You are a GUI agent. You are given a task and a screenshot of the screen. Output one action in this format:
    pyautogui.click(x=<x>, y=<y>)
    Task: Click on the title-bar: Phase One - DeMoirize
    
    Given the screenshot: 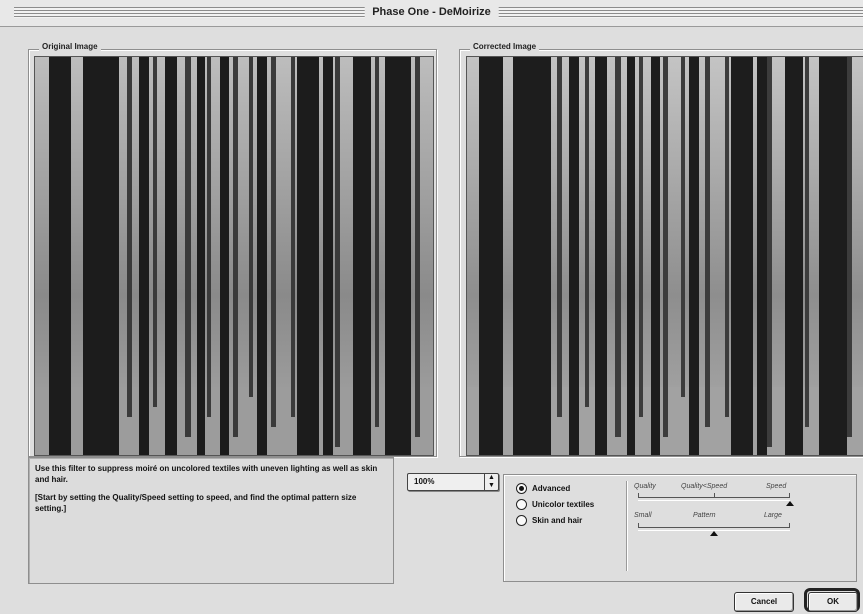 What is the action you would take?
    pyautogui.click(x=431, y=13)
    